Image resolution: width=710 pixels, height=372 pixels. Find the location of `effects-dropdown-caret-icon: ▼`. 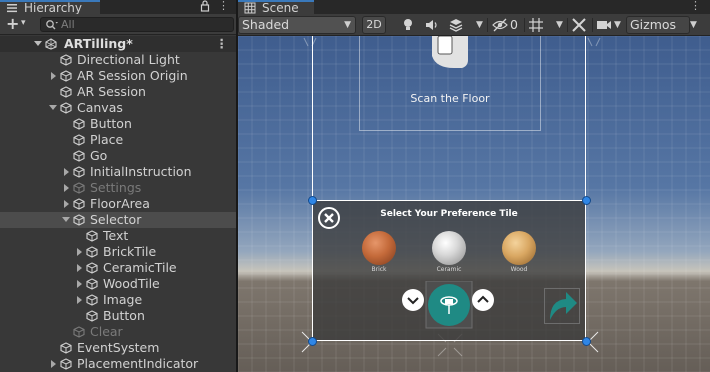

effects-dropdown-caret-icon: ▼ is located at coordinates (480, 25).